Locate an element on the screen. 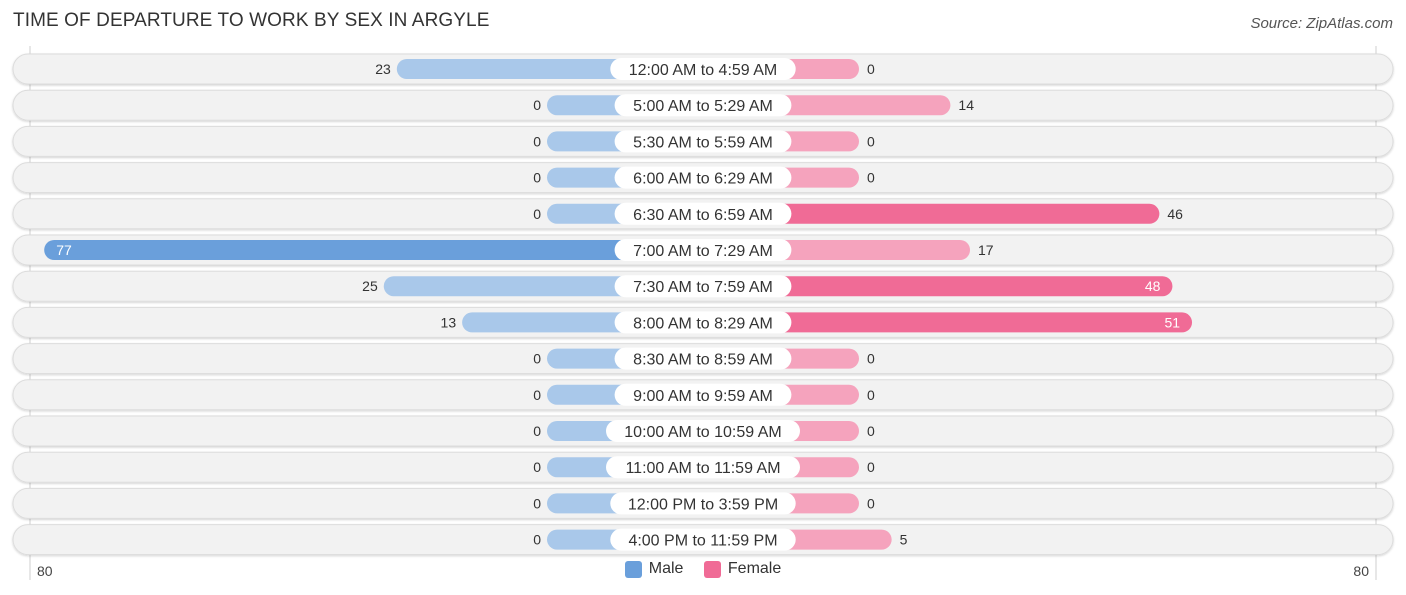 This screenshot has width=1406, height=595. legend: Male Female is located at coordinates (703, 571).